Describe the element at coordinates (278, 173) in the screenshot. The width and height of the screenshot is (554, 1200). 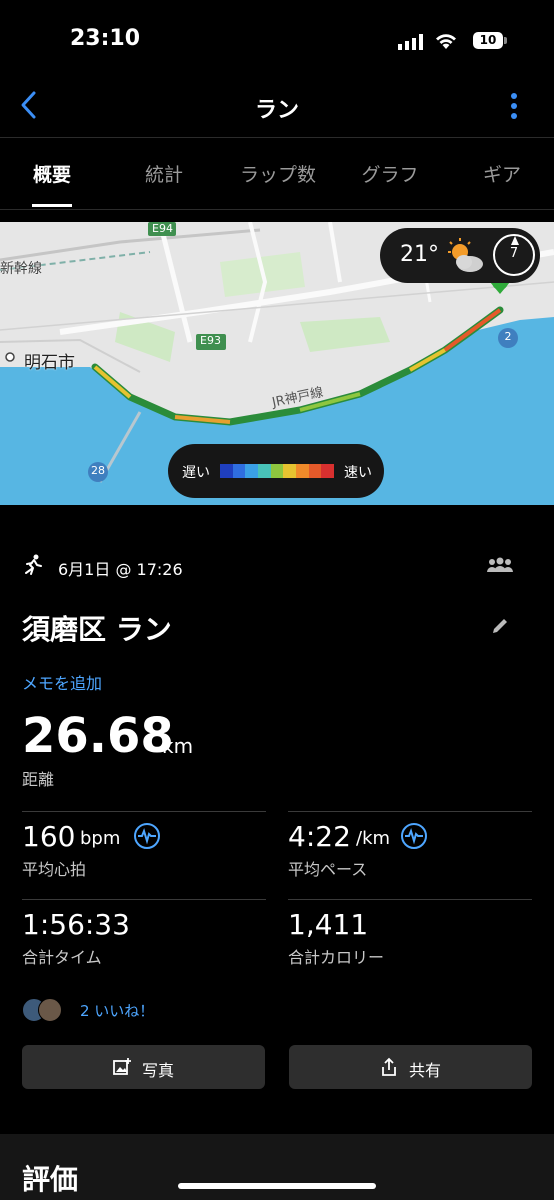
I see `tab-laps: ラップ数` at that location.